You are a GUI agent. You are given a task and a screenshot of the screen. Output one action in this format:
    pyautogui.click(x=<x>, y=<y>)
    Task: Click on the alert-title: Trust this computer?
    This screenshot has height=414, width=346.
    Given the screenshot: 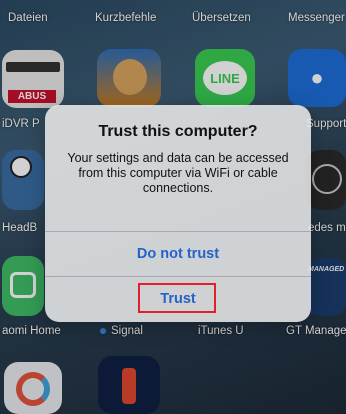 What is the action you would take?
    pyautogui.click(x=178, y=131)
    